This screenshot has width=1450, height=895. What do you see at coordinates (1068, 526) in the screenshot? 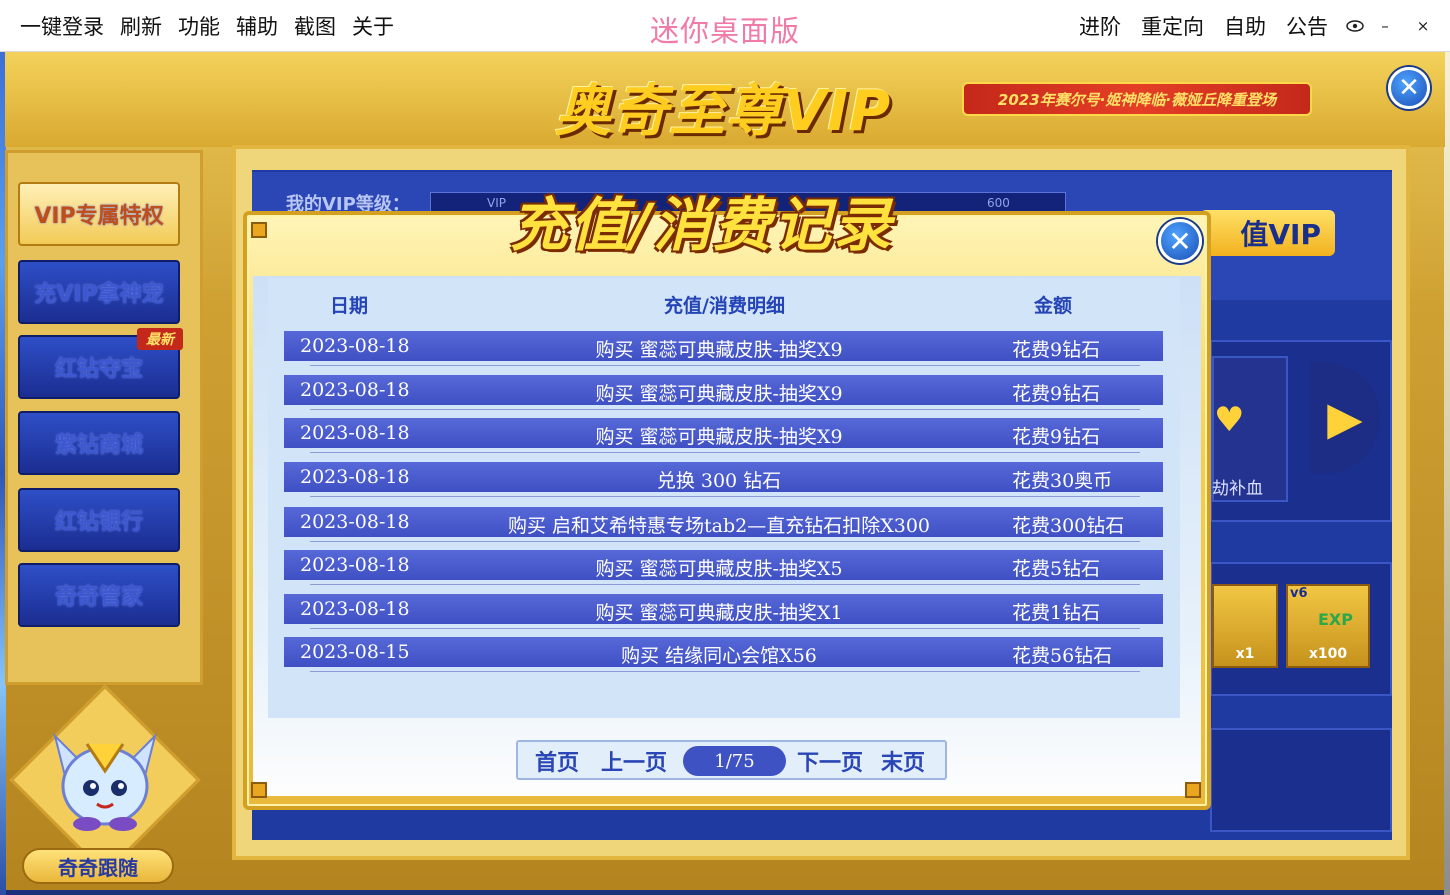
I see `row-amount: 花费300钻石` at bounding box center [1068, 526].